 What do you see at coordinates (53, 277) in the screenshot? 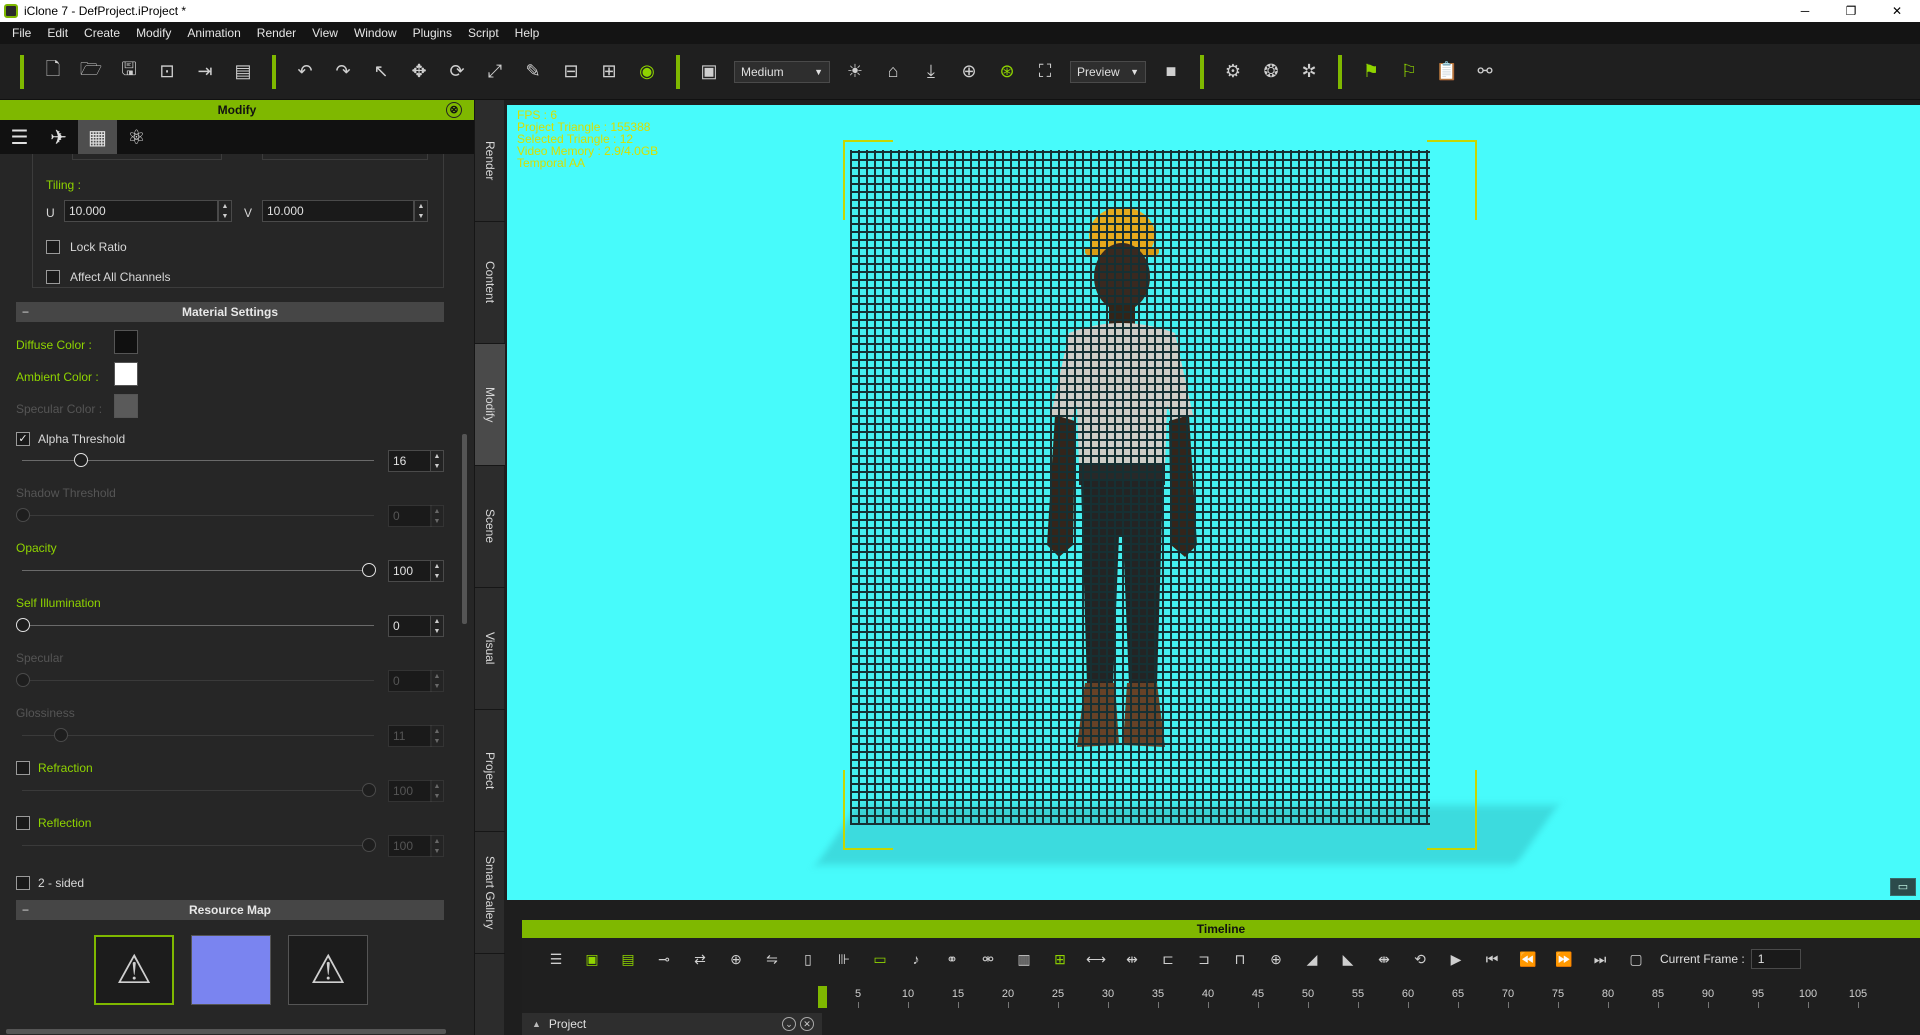
I see `affect-all-channels-checkbox` at bounding box center [53, 277].